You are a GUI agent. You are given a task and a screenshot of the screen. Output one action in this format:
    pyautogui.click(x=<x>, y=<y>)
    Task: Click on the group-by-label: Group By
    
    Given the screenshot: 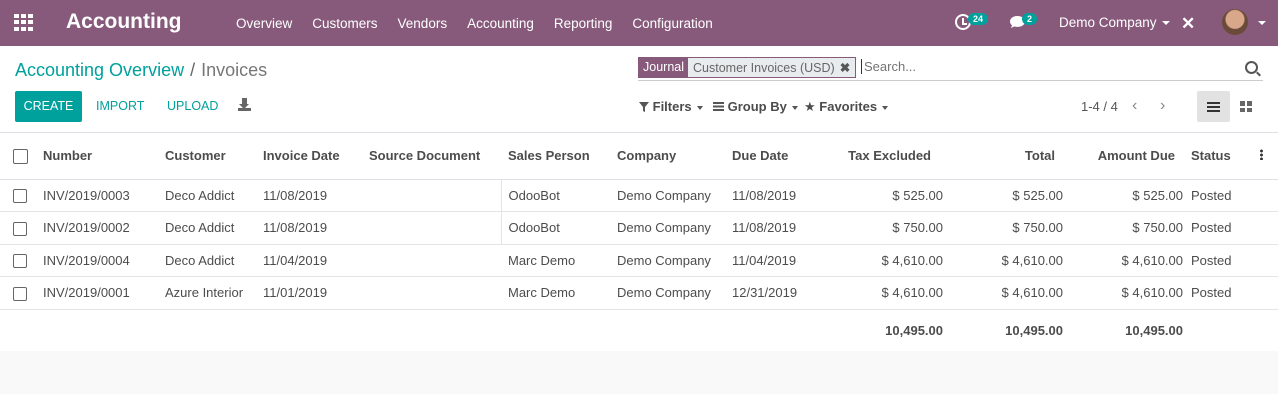 What is the action you would take?
    pyautogui.click(x=757, y=106)
    